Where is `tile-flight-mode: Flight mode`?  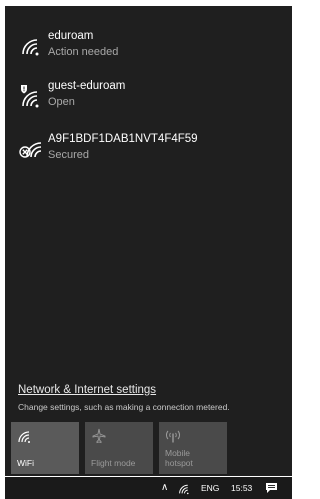
tile-flight-mode: Flight mode is located at coordinates (119, 448).